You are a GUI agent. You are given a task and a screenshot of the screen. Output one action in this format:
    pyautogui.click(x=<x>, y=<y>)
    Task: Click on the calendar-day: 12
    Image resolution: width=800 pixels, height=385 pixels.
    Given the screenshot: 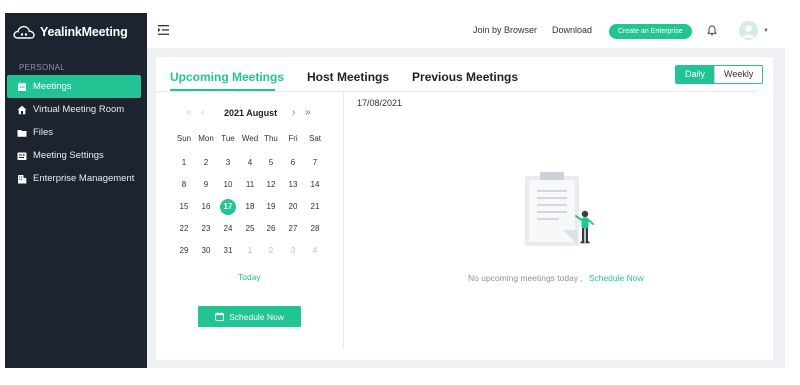 What is the action you would take?
    pyautogui.click(x=271, y=185)
    